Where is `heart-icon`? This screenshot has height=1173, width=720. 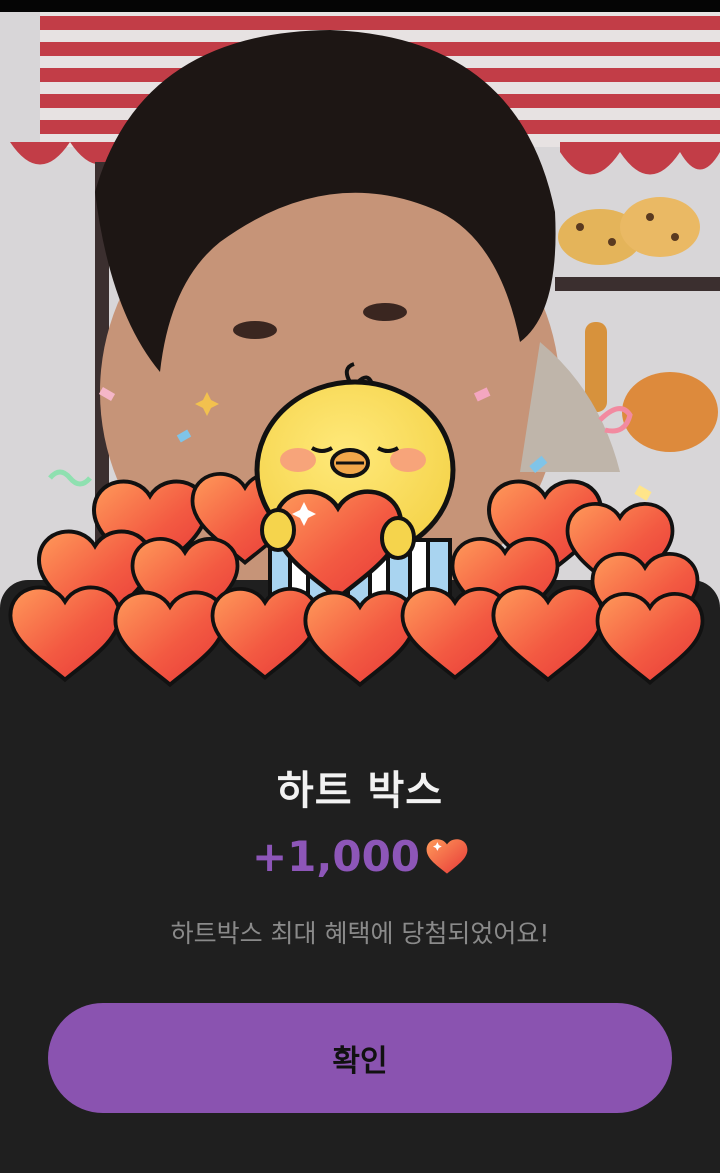 heart-icon is located at coordinates (447, 857).